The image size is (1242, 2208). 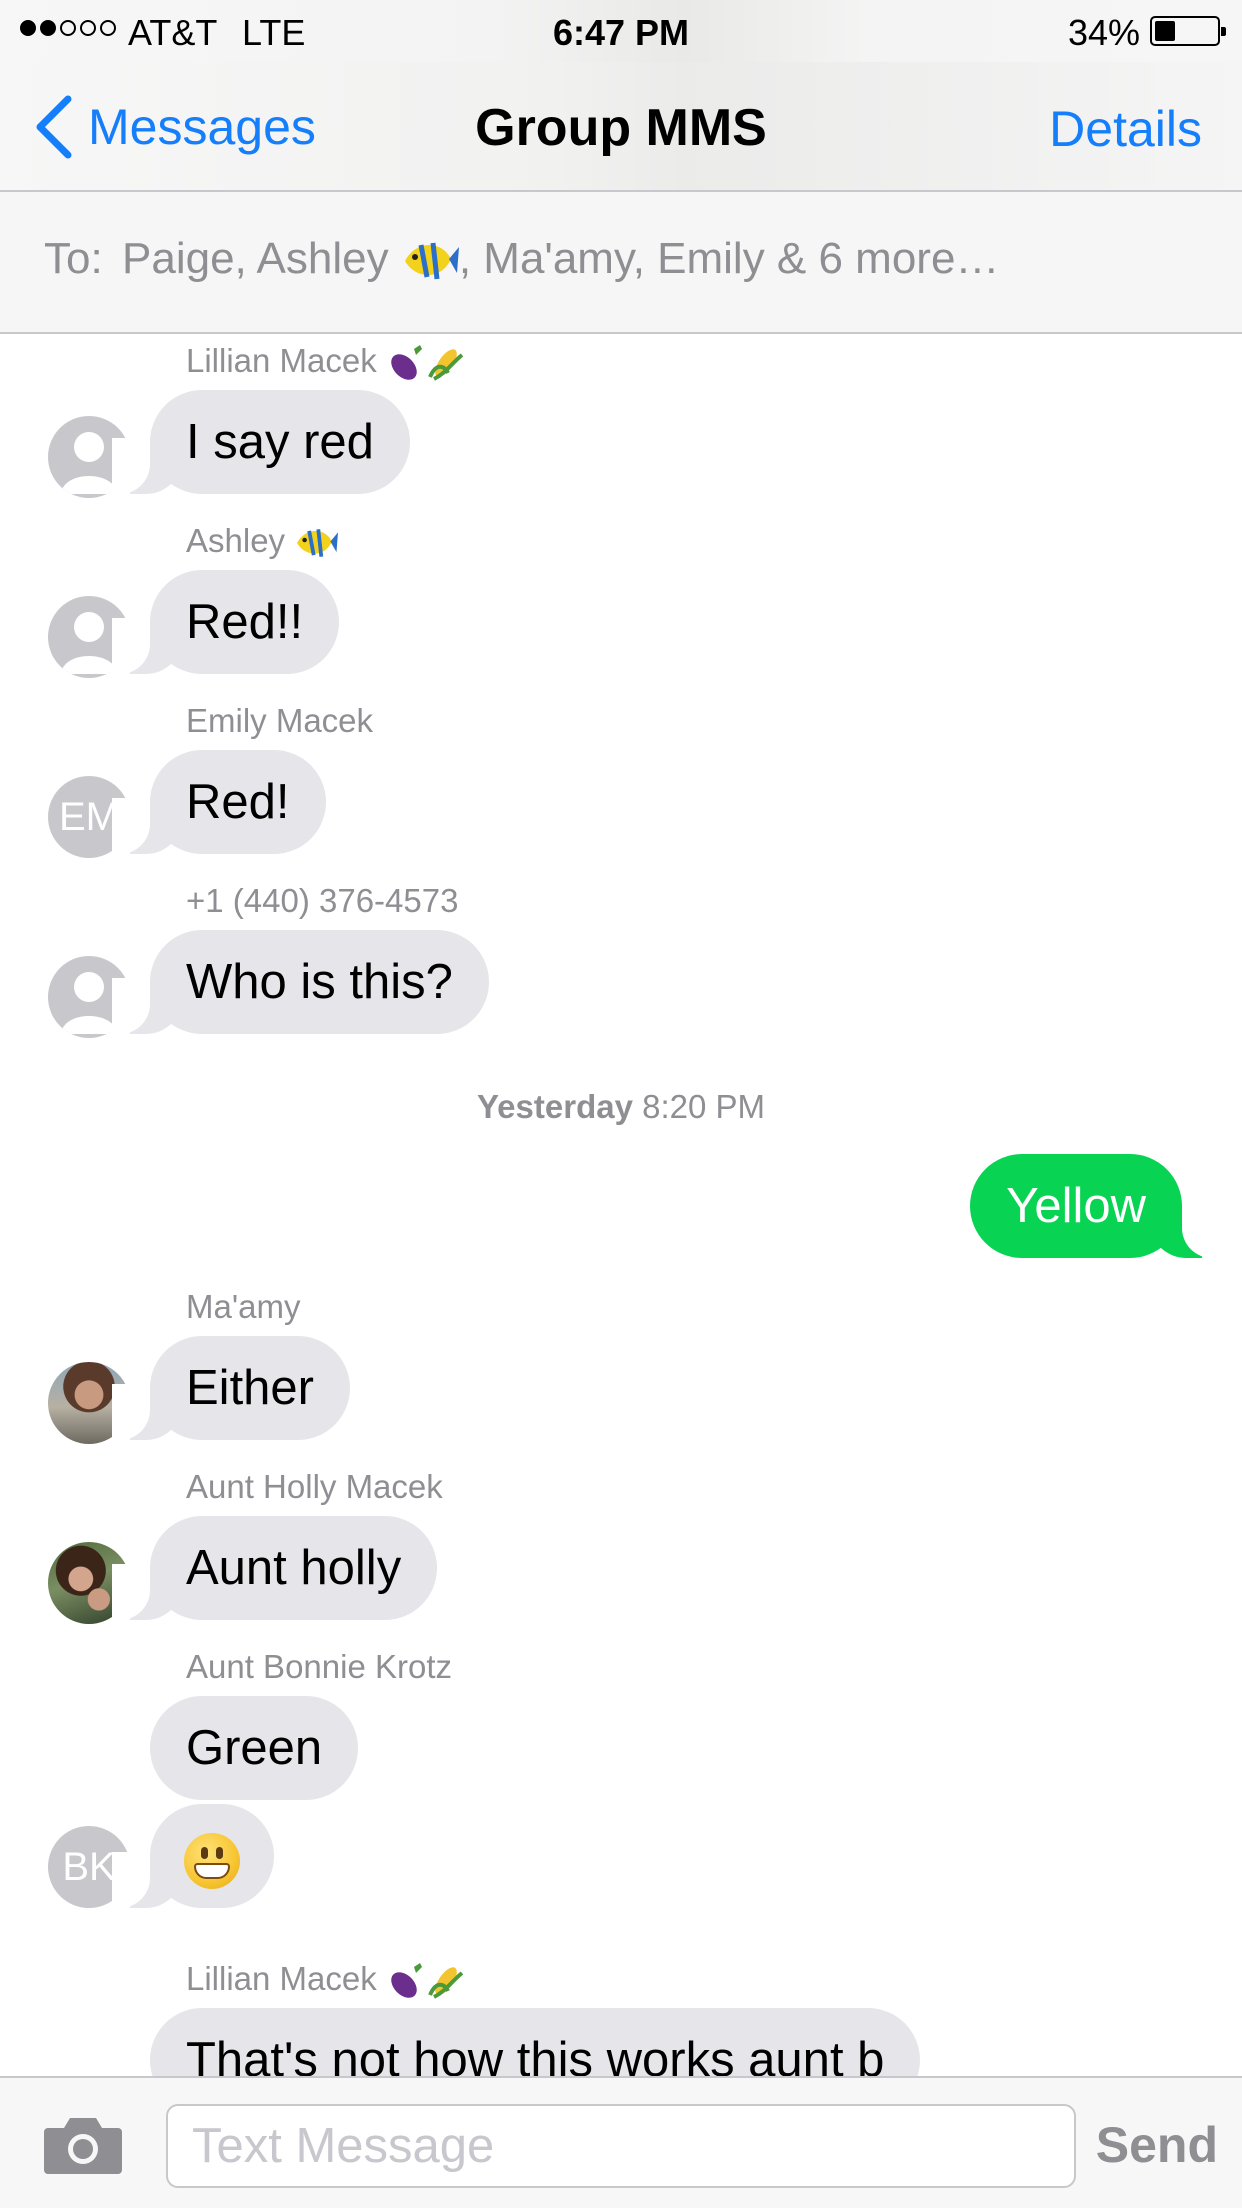 I want to click on send-button: Send, so click(x=1157, y=2145).